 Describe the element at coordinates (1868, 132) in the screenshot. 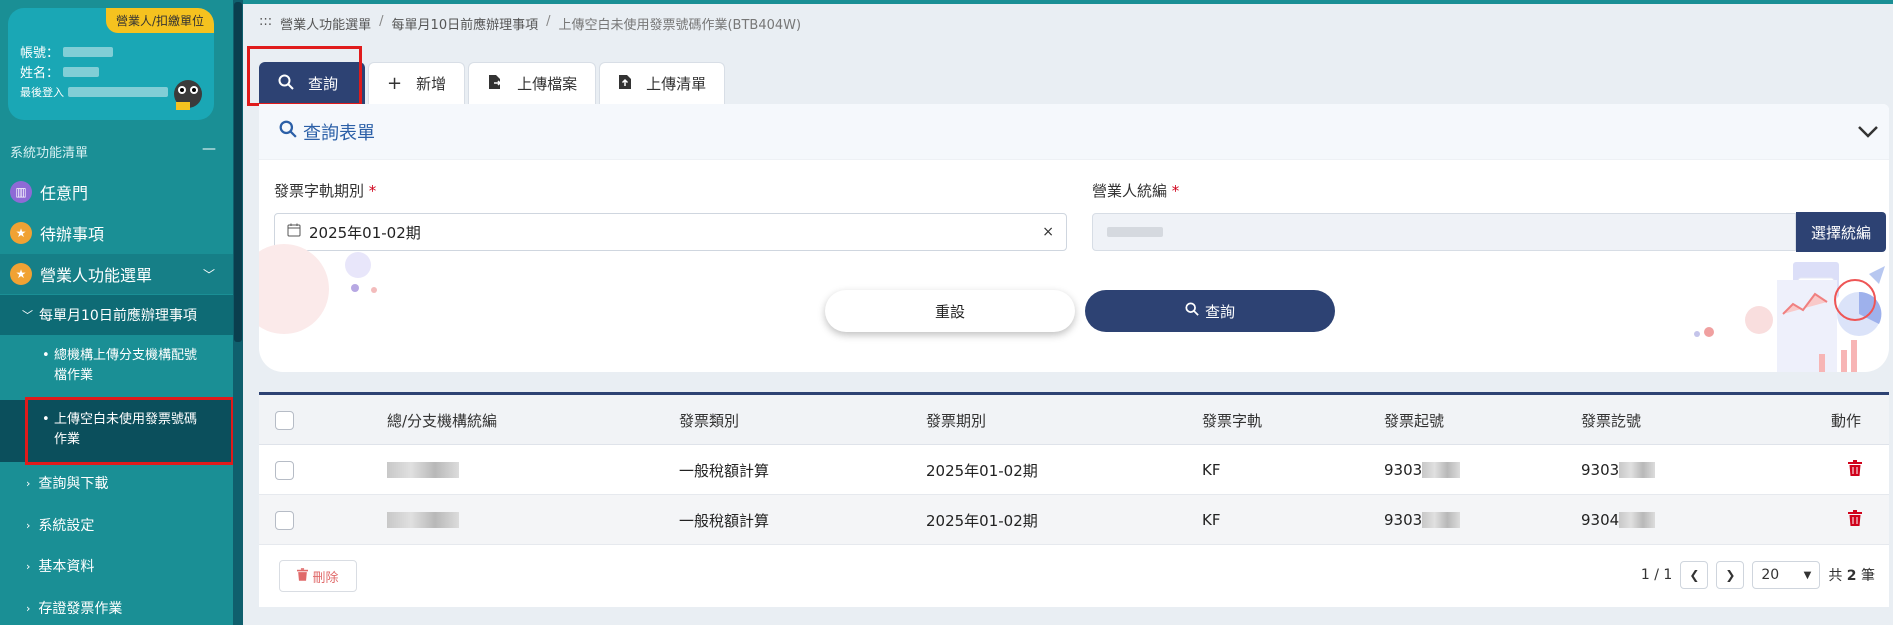

I see `chevron-down-icon` at that location.